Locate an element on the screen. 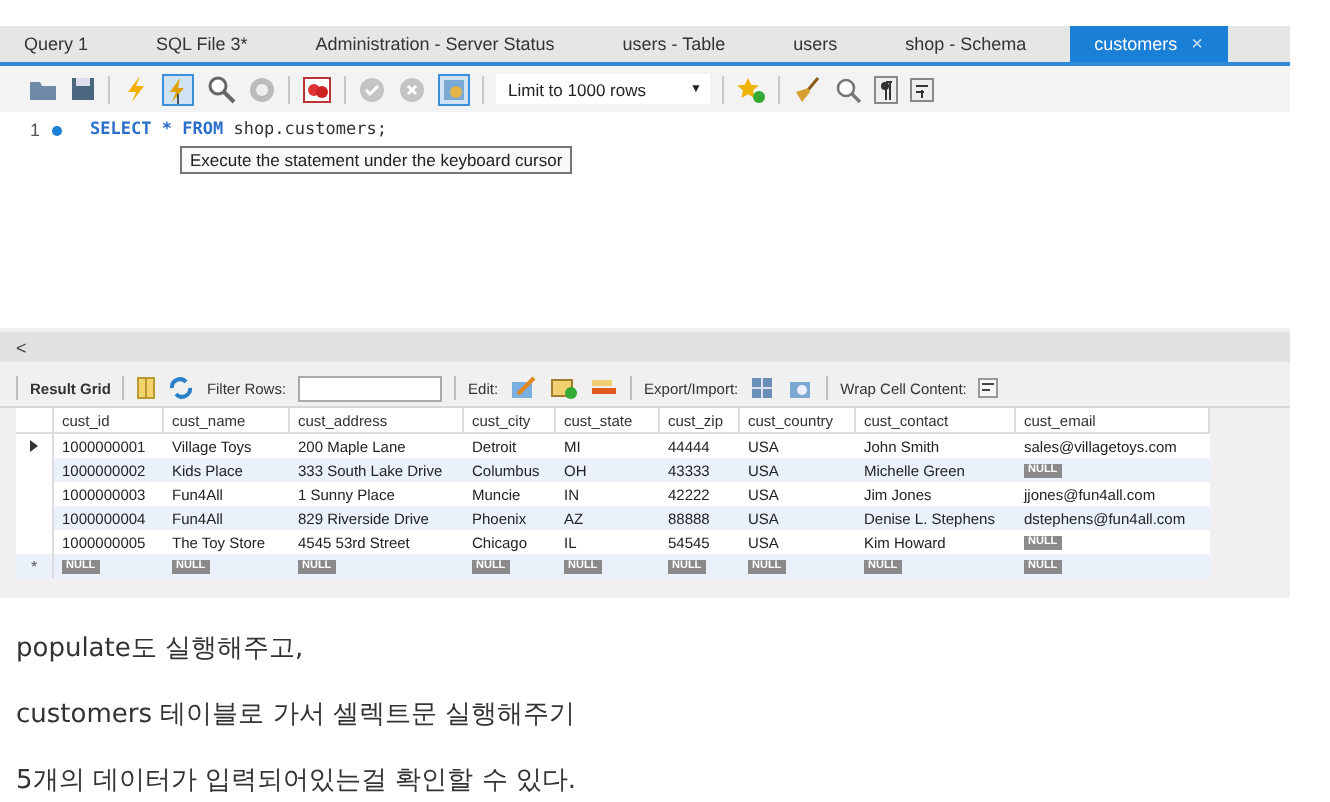 The image size is (1330, 802). tab: customers × is located at coordinates (1149, 44).